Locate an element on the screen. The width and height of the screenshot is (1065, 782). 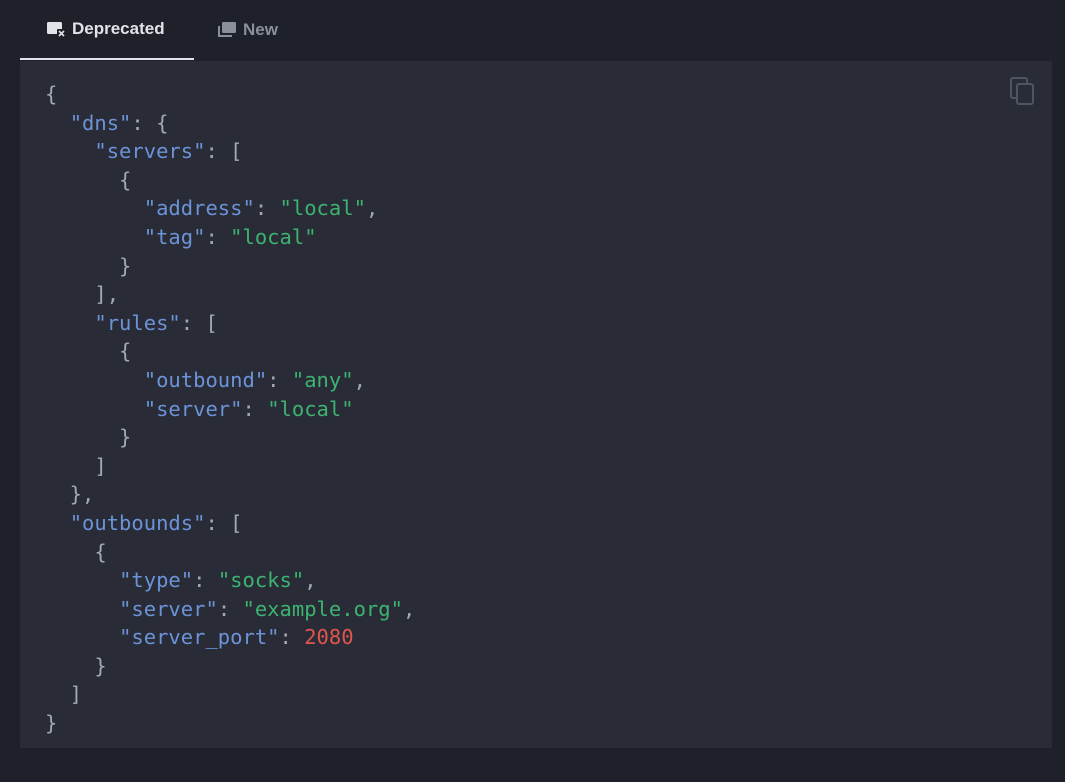
json-punctuation: }, is located at coordinates (70, 494).